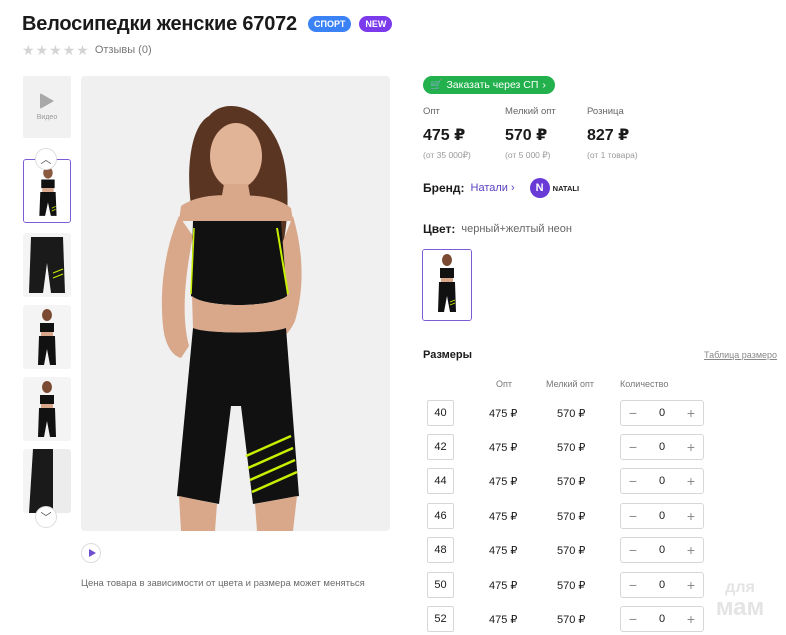  Describe the element at coordinates (530, 111) in the screenshot. I see `price-tier-label: Мелкий опт` at that location.